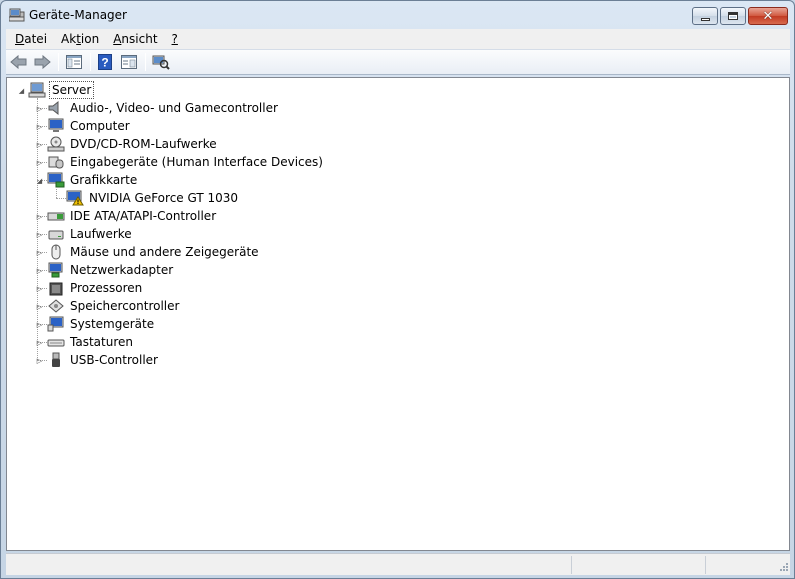 This screenshot has width=795, height=579. Describe the element at coordinates (733, 16) in the screenshot. I see `maximize-button` at that location.